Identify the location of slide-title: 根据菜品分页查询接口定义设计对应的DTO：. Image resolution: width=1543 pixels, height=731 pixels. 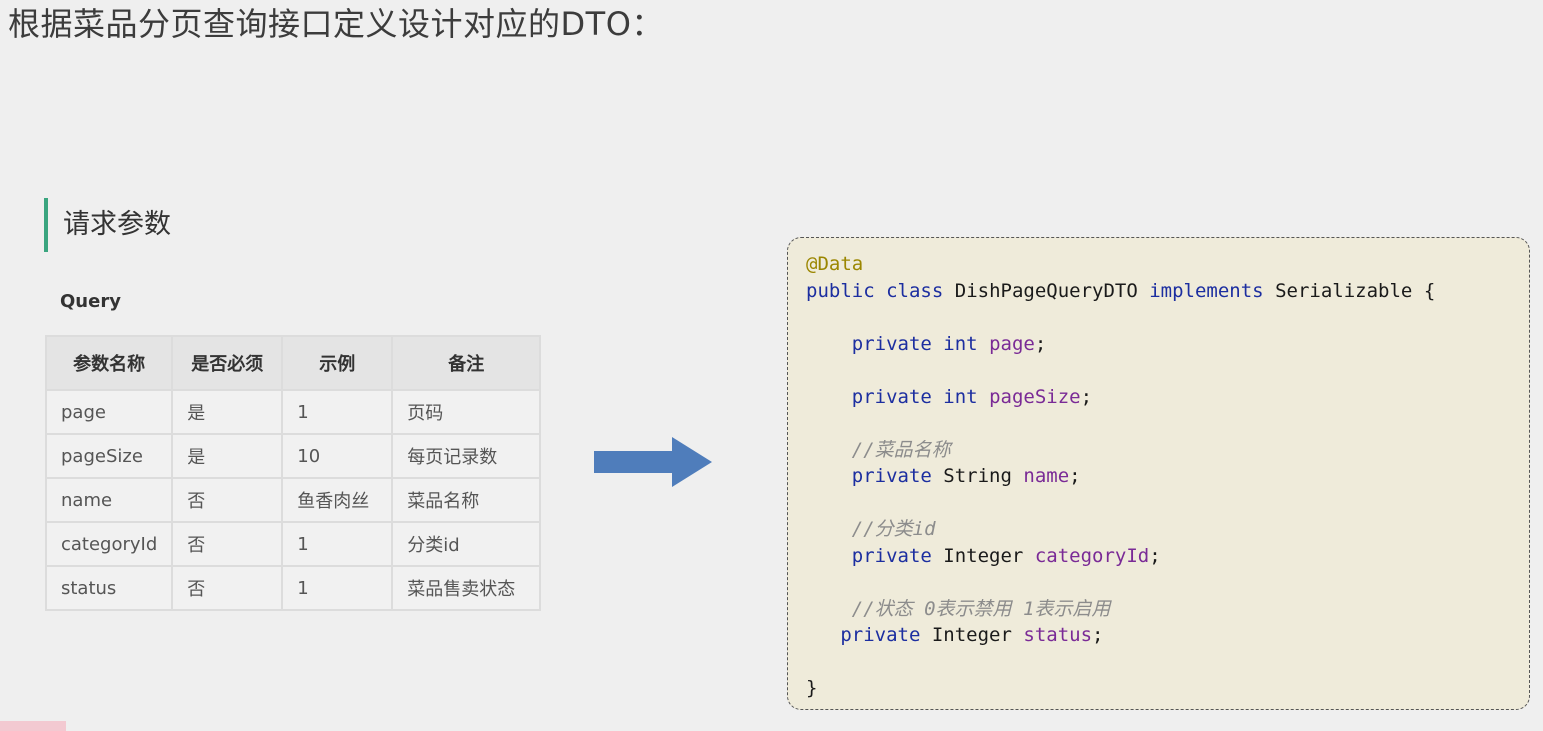
(336, 24).